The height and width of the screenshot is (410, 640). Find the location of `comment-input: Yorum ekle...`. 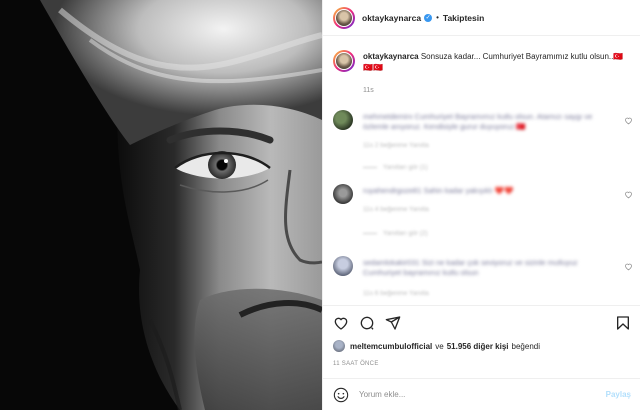

comment-input: Yorum ekle... is located at coordinates (482, 394).